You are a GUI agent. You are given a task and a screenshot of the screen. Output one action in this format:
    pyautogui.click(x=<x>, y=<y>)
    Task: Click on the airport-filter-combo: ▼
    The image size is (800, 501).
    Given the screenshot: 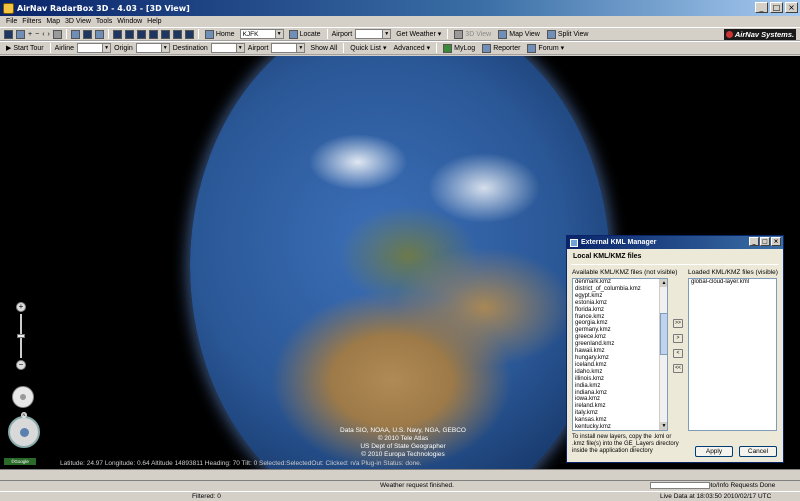 What is the action you would take?
    pyautogui.click(x=288, y=48)
    